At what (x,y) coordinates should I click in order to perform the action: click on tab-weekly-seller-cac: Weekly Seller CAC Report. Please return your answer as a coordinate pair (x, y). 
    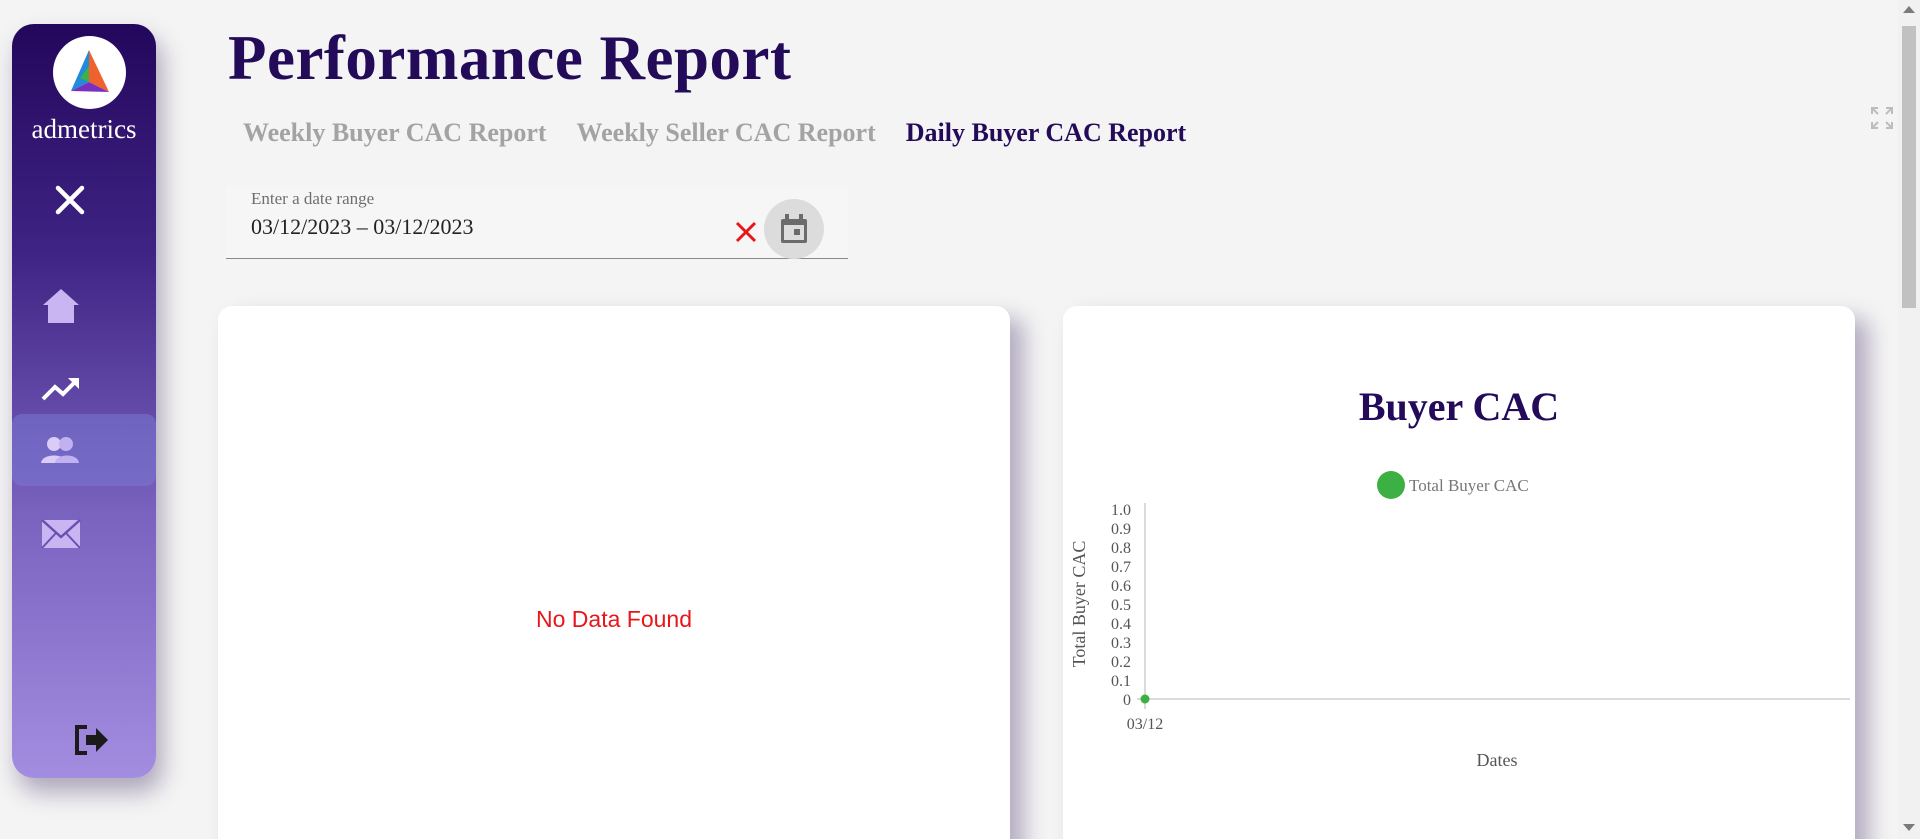
    Looking at the image, I should click on (726, 133).